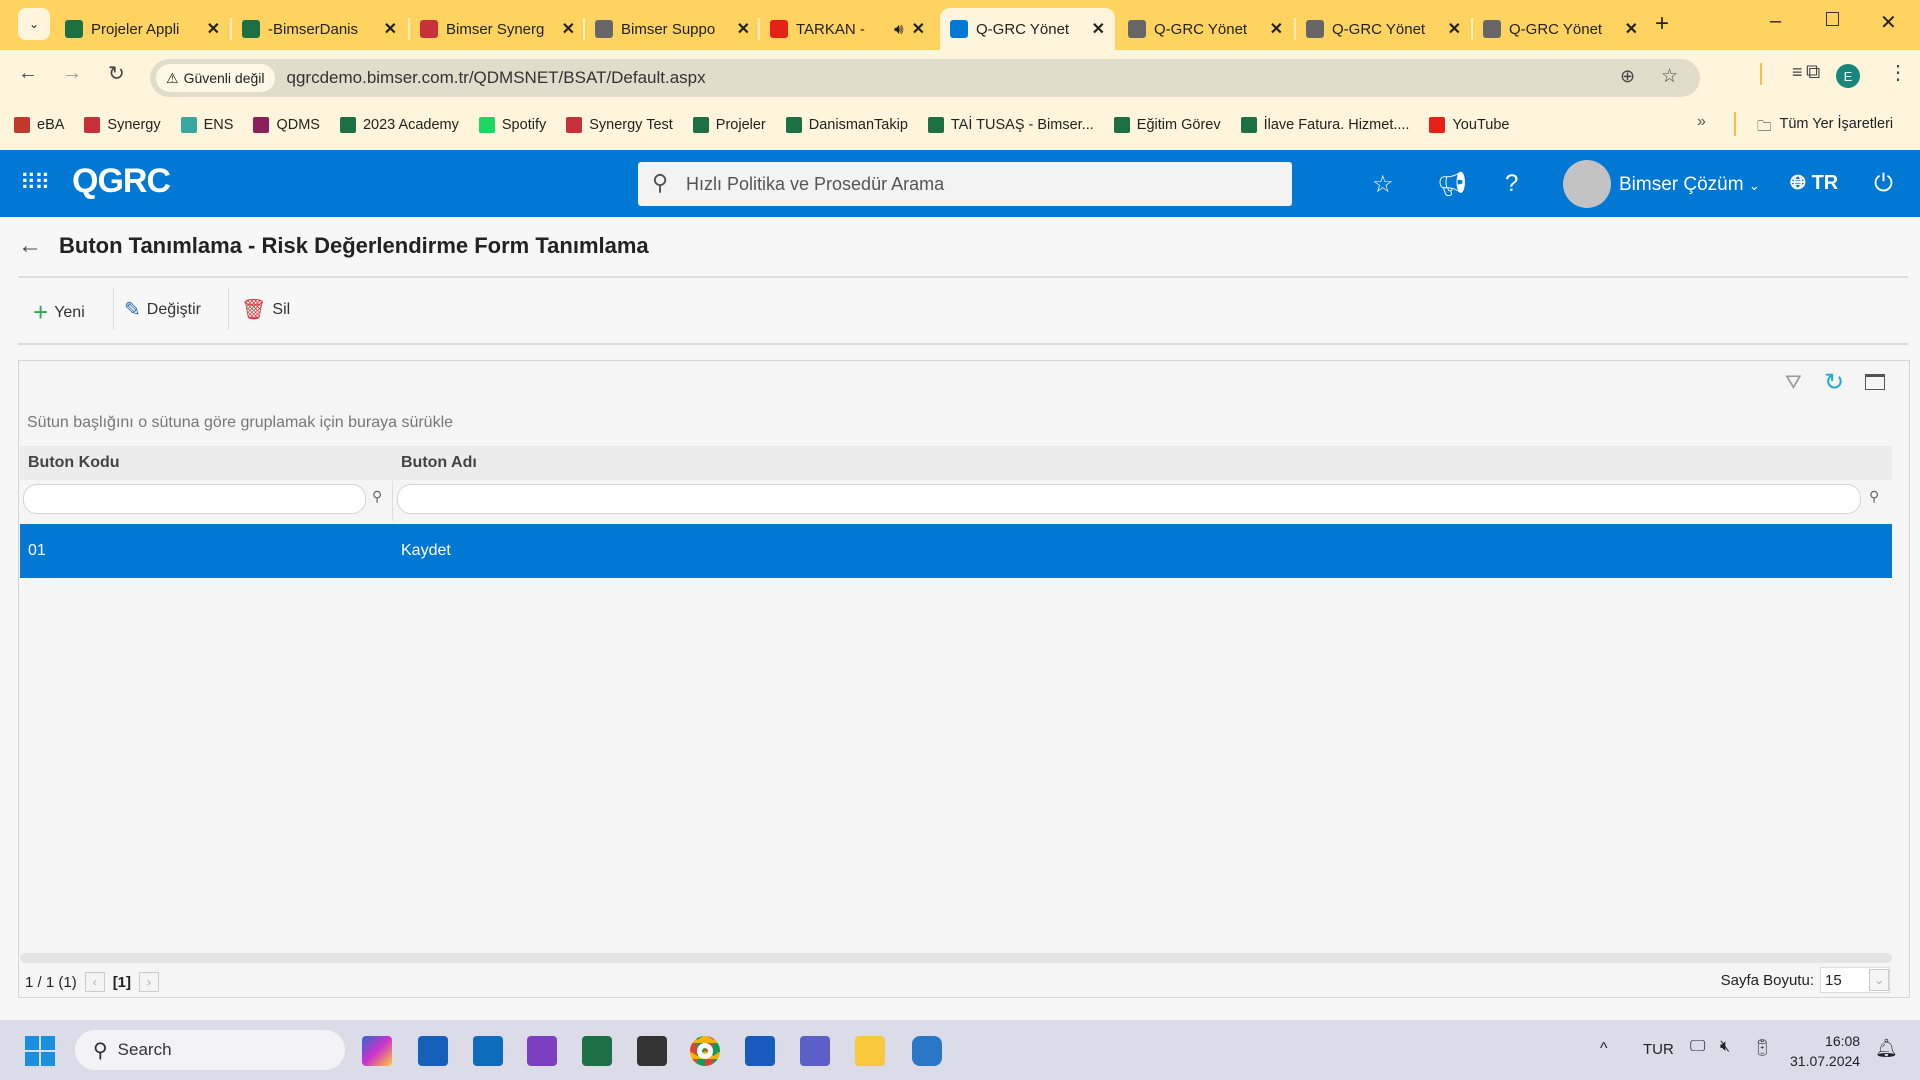 This screenshot has height=1080, width=1920. Describe the element at coordinates (377, 1051) in the screenshot. I see `copilot-icon` at that location.